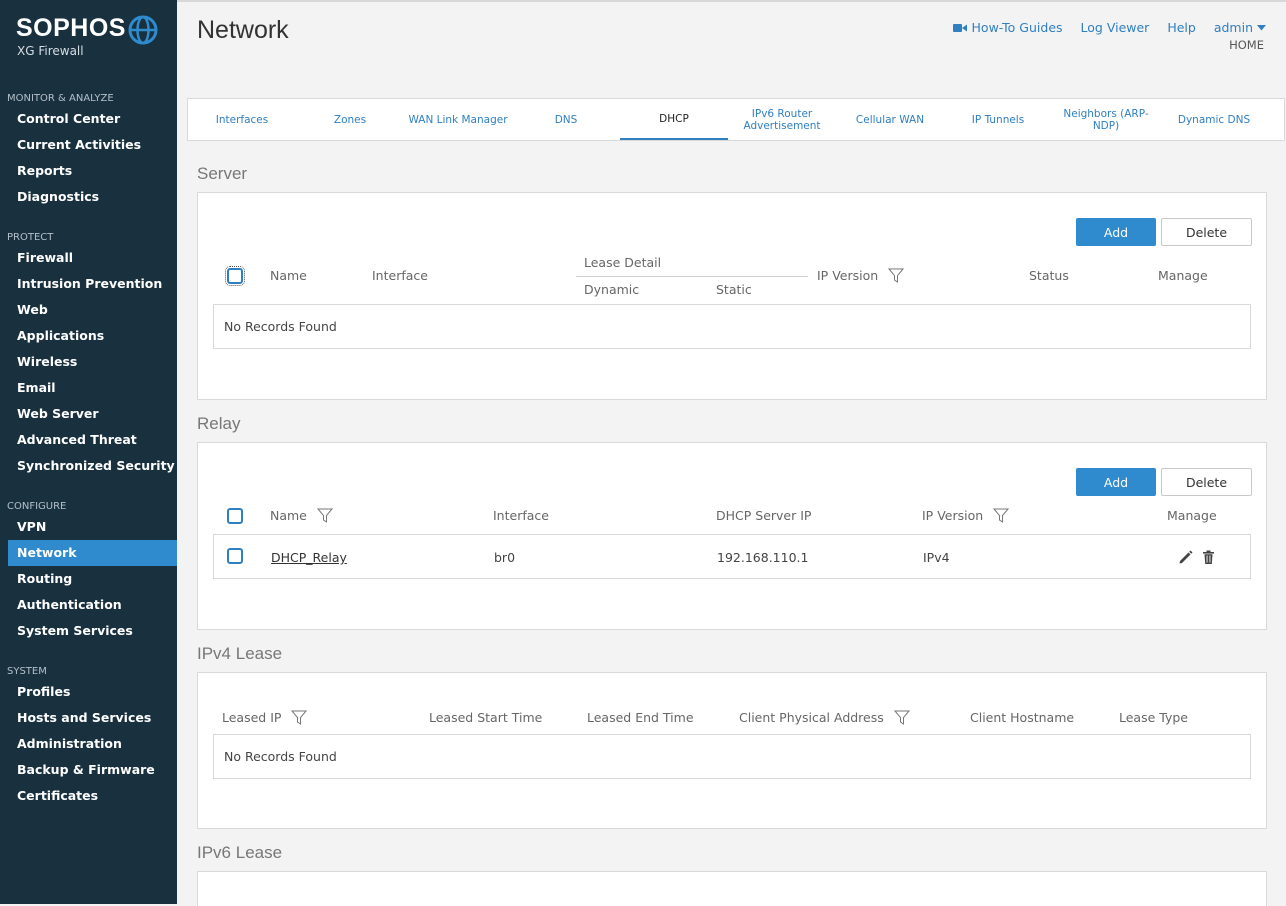 This screenshot has height=906, width=1286. I want to click on server-col-ip-version: IP Version, so click(861, 275).